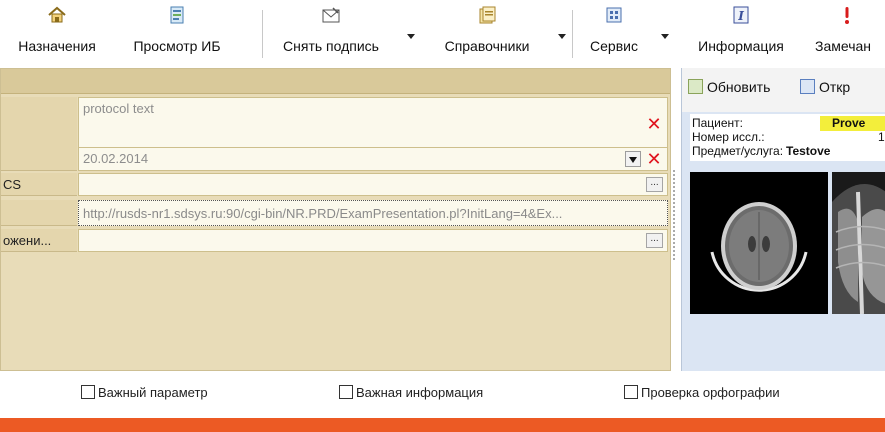  What do you see at coordinates (177, 32) in the screenshot?
I see `toolbar-button-view-record: Просмотр ИБ` at bounding box center [177, 32].